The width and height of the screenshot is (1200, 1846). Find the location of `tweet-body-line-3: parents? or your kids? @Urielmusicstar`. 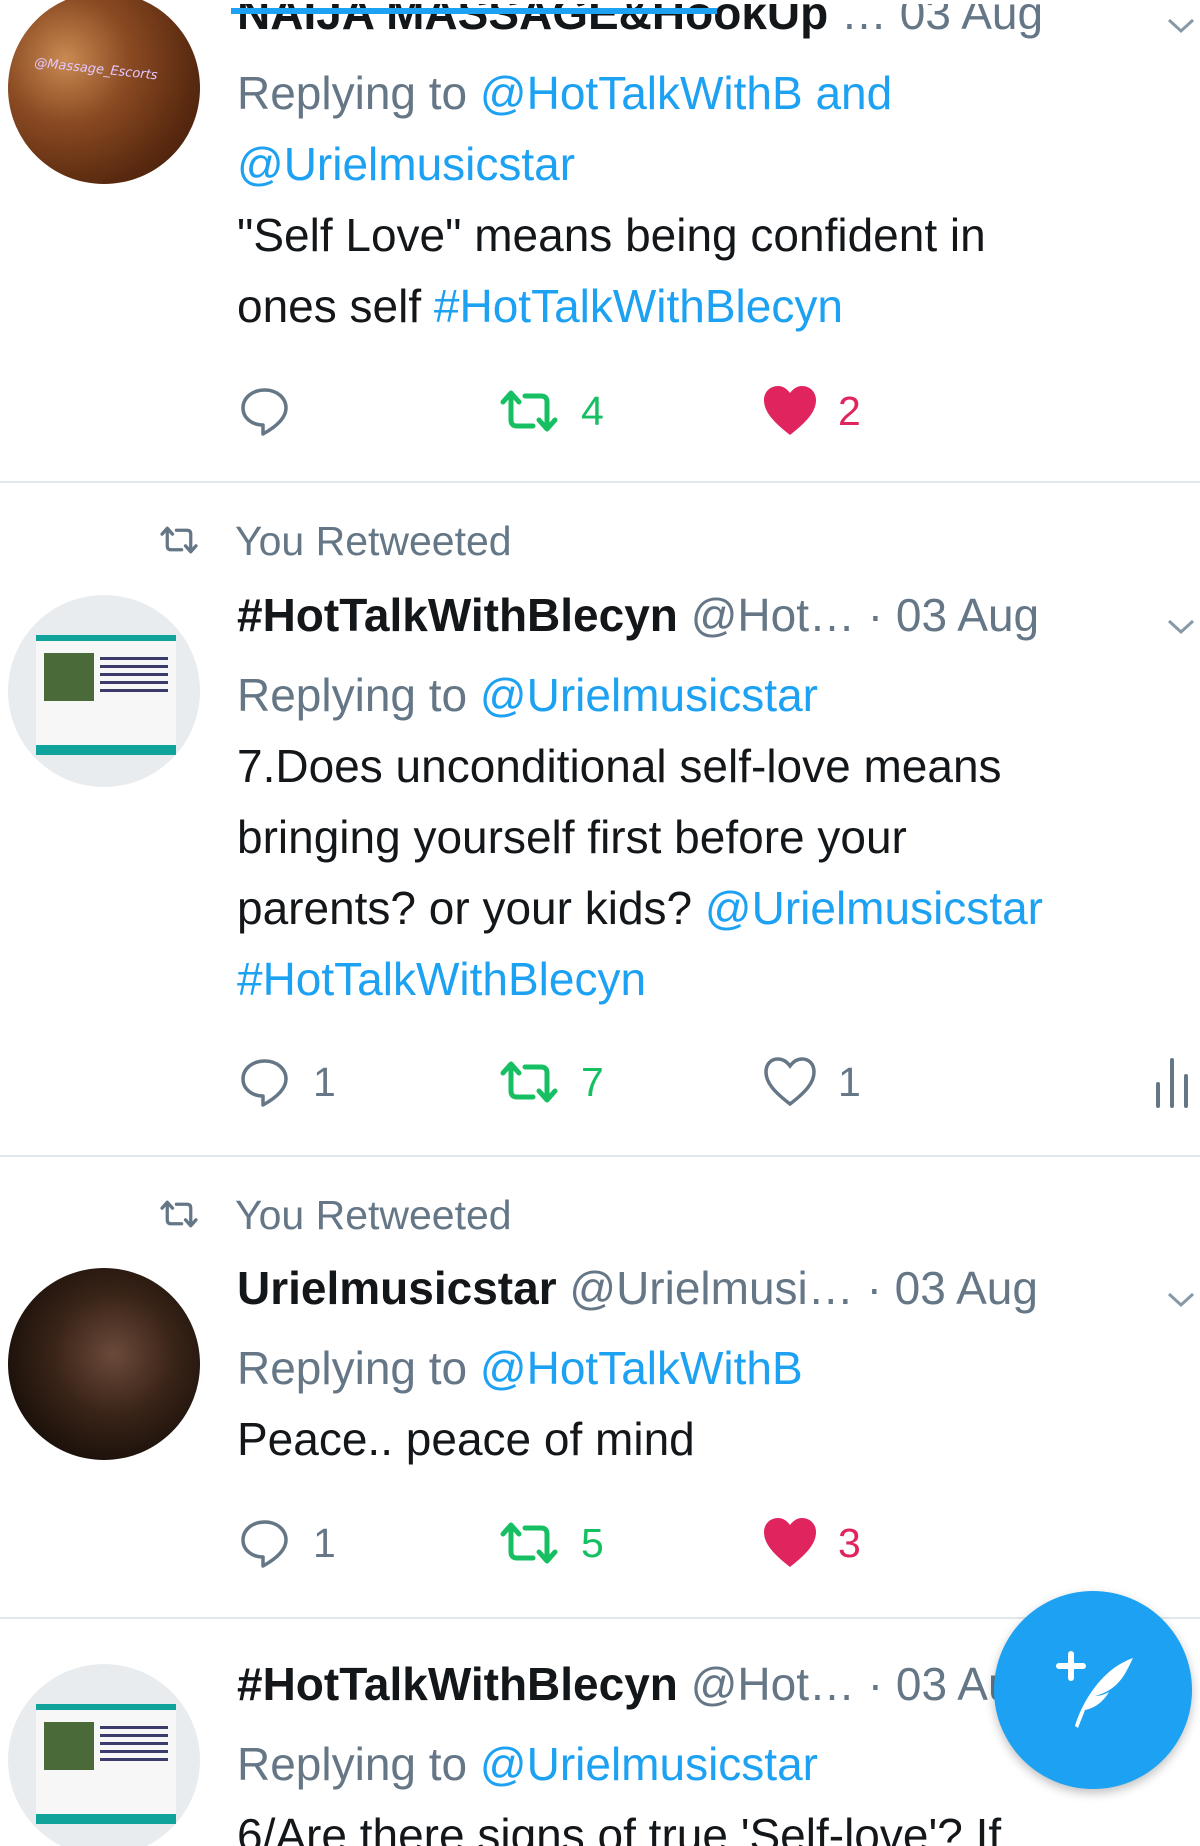

tweet-body-line-3: parents? or your kids? @Urielmusicstar is located at coordinates (640, 908).